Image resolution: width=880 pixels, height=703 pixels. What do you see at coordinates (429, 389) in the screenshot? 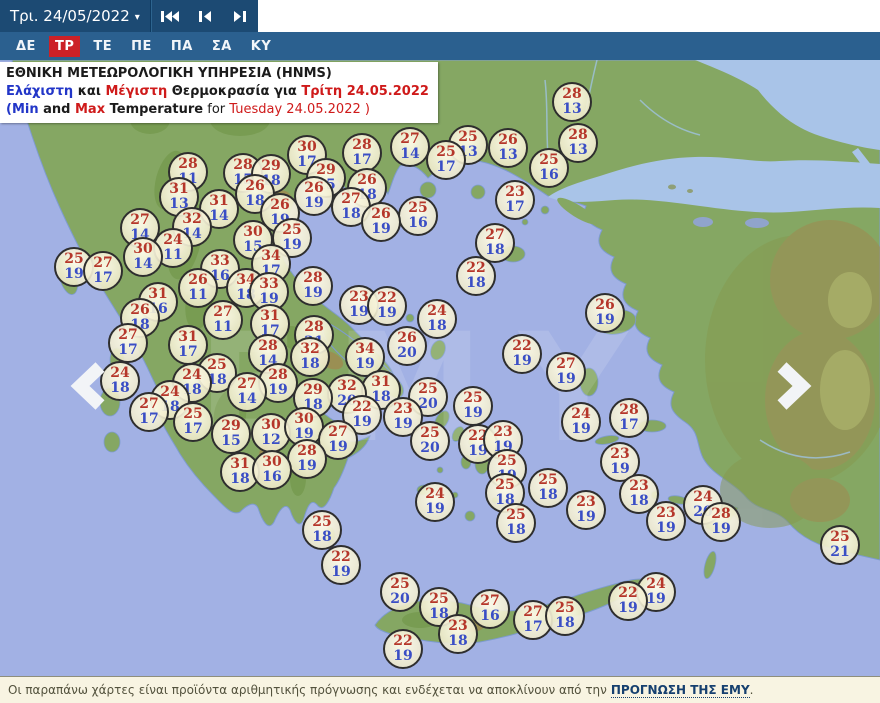
I see `emy-watermark: ΕΜΥ` at bounding box center [429, 389].